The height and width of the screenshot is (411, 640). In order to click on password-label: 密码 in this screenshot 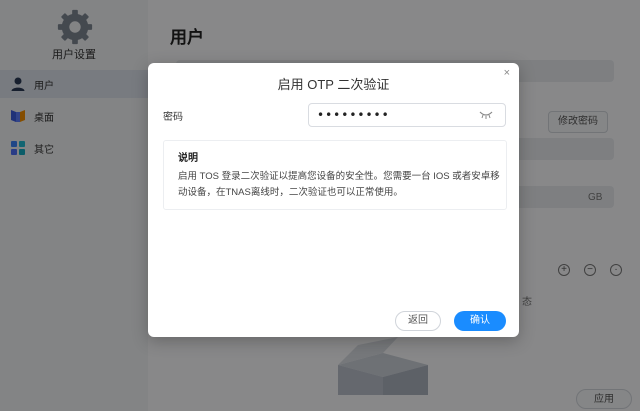, I will do `click(173, 117)`.